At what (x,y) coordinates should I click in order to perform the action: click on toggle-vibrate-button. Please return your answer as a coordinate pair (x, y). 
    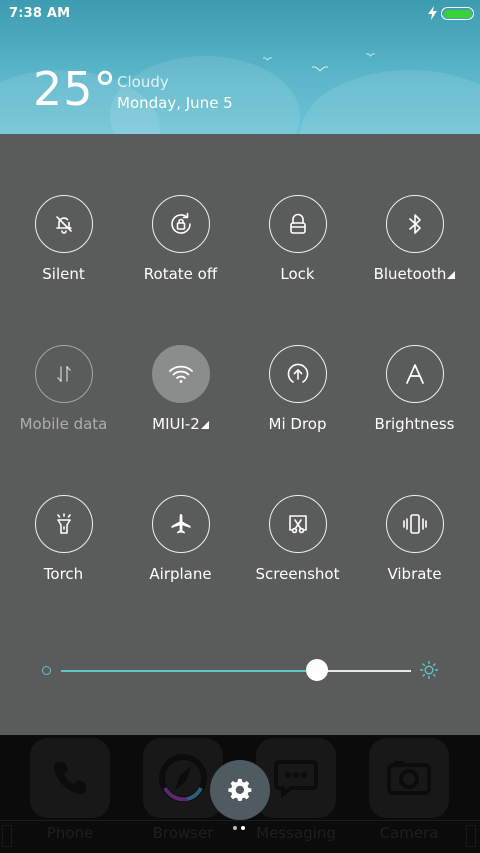
    Looking at the image, I should click on (414, 524).